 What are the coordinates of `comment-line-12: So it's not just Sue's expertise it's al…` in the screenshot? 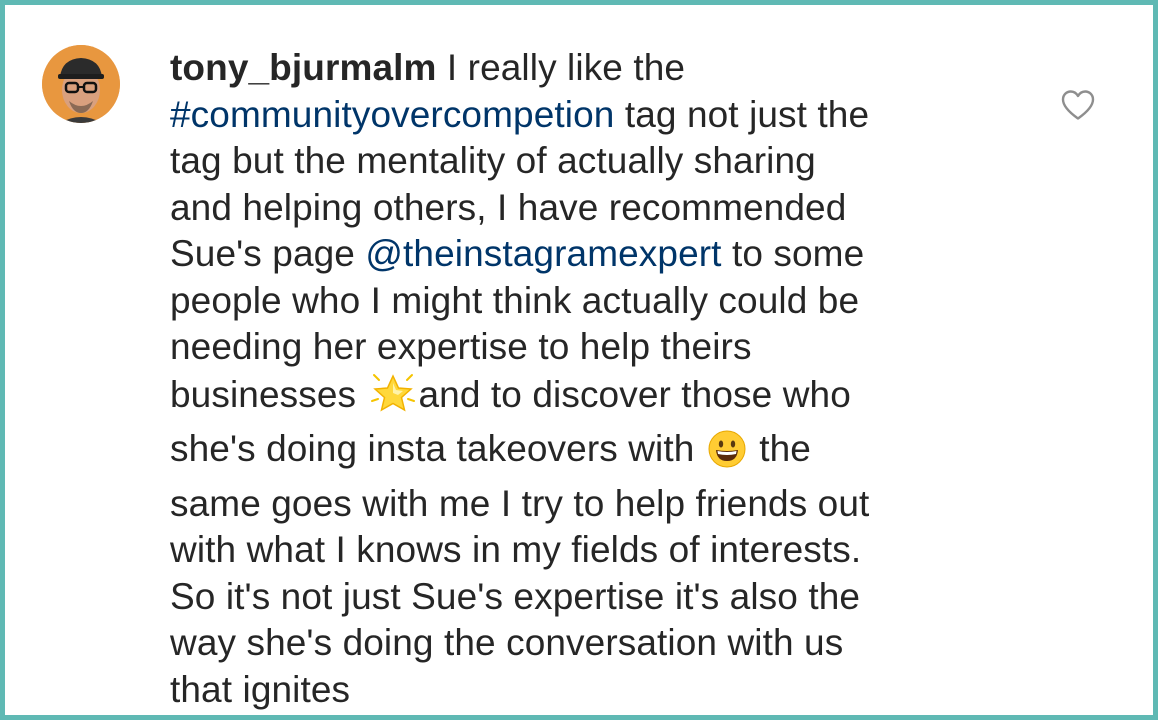 It's located at (515, 596).